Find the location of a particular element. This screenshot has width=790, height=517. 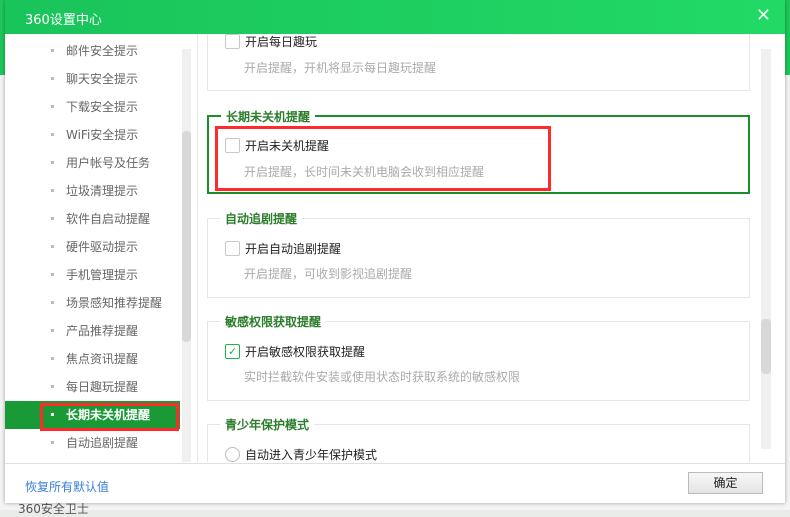

sidebar-item: 每日趣玩提醒 is located at coordinates (92, 387).